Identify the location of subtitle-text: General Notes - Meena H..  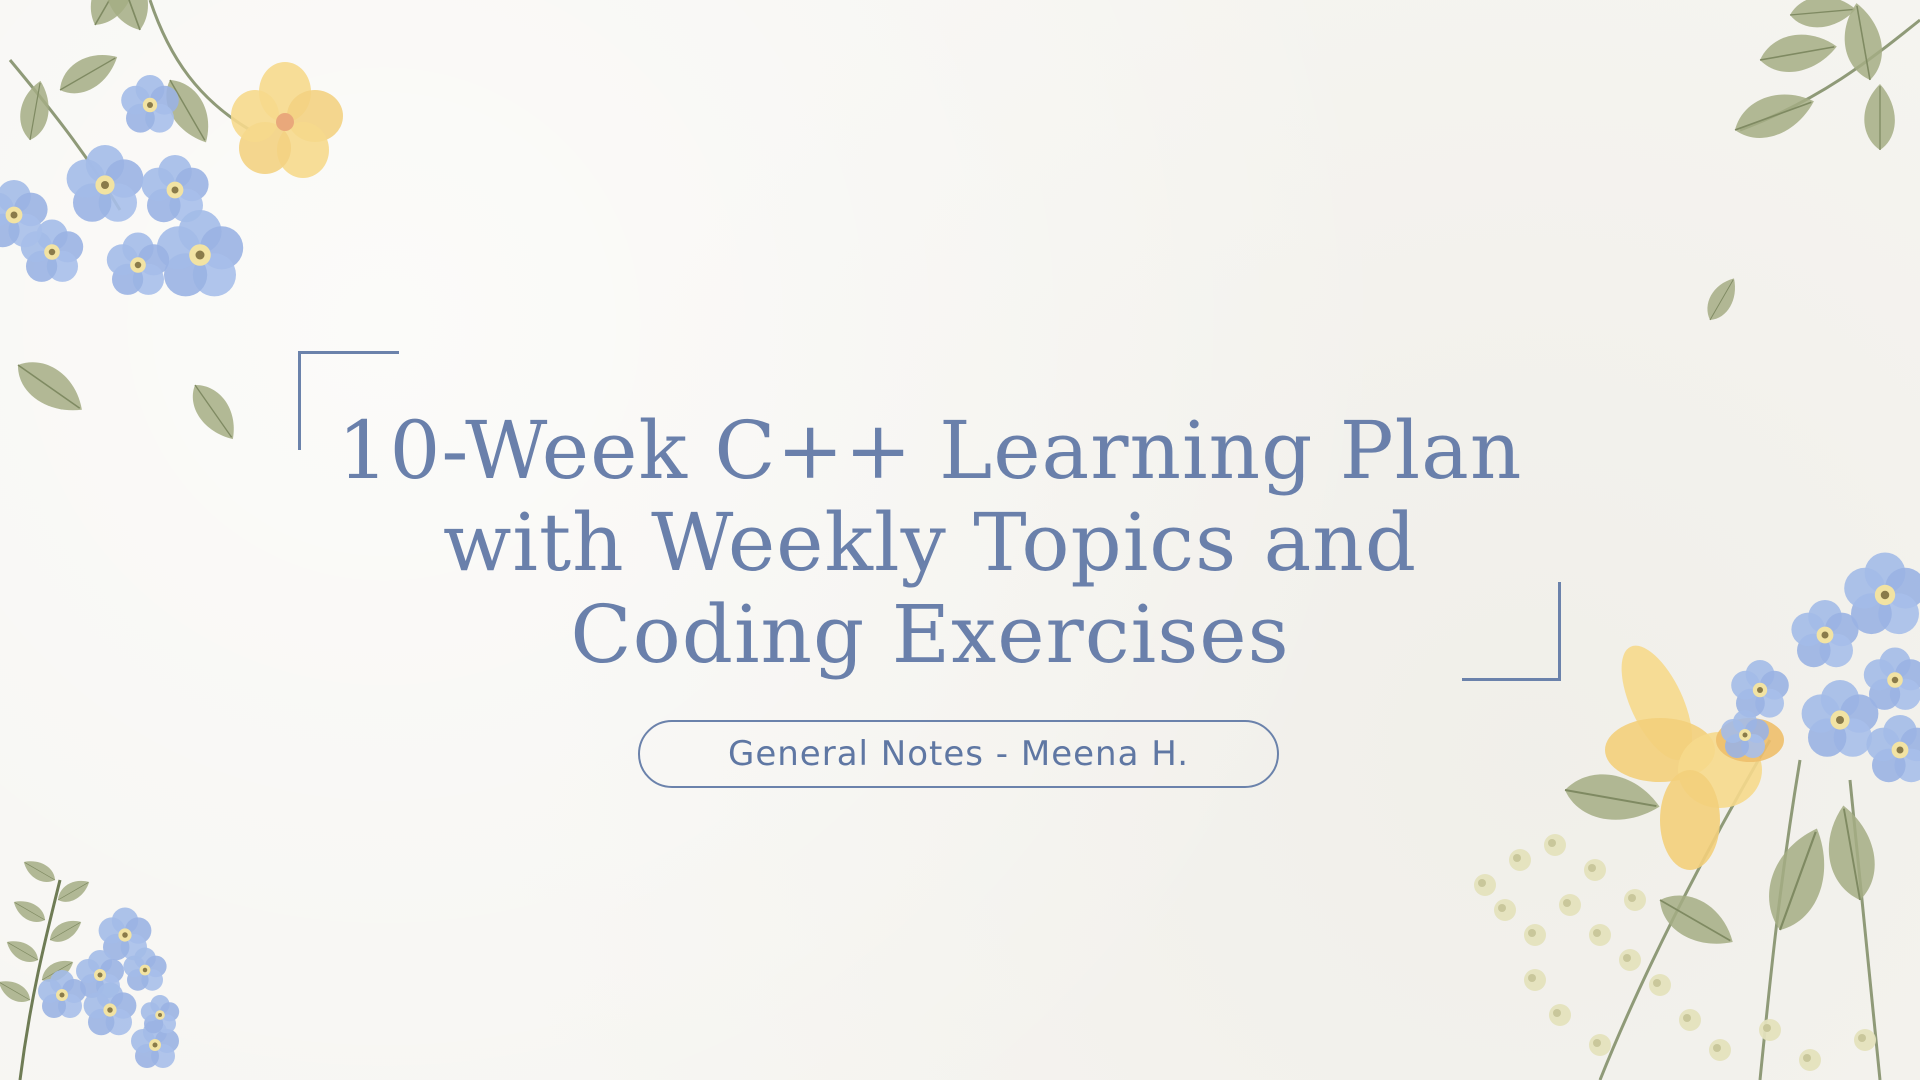
(958, 754).